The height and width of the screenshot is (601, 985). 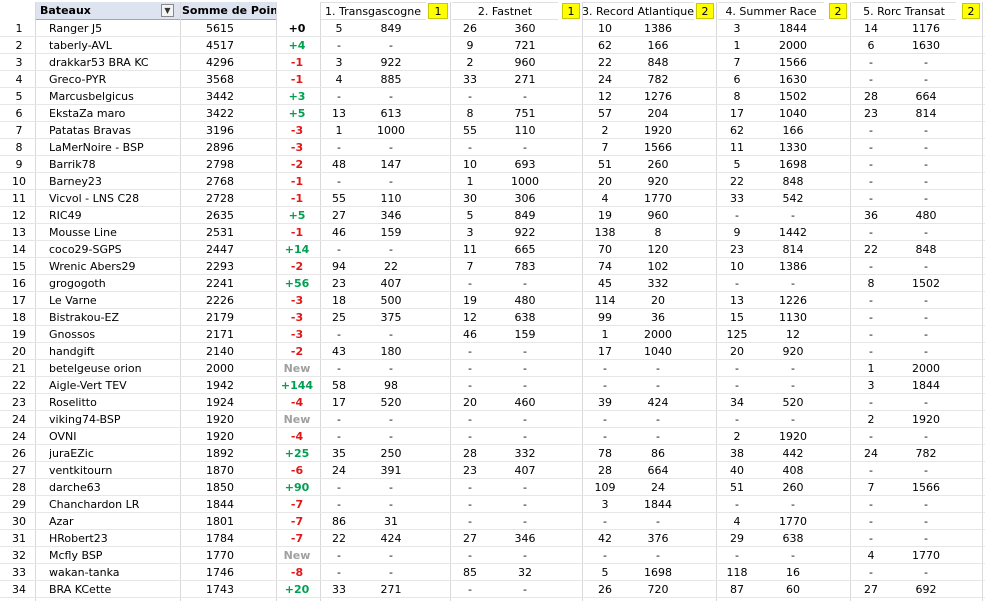 I want to click on race-4-position-cell: -, so click(x=737, y=368).